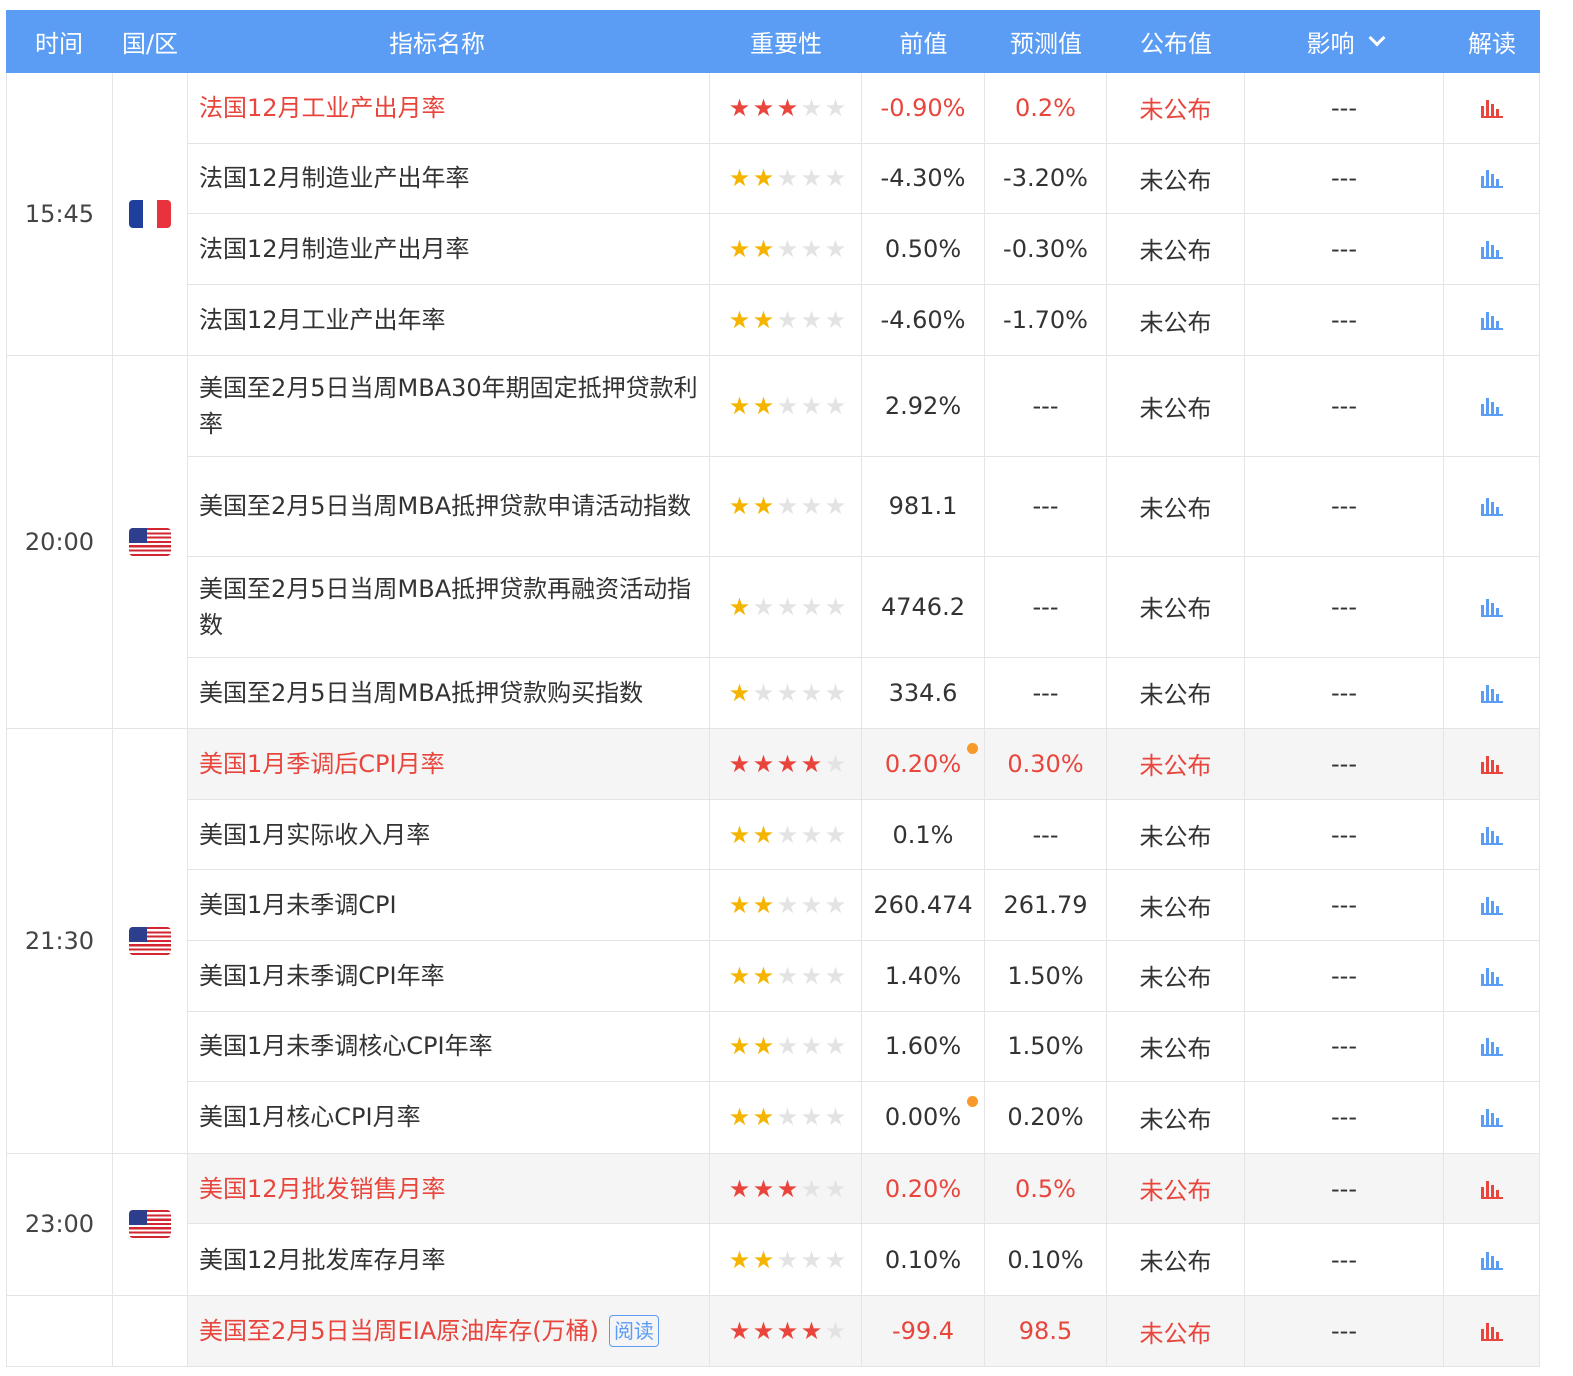  What do you see at coordinates (864, 320) in the screenshot?
I see `table-row: 法国12月工业产出年率 ★ ★ ★ ★ ★ -4.60% -1.70% 未公布 ---` at bounding box center [864, 320].